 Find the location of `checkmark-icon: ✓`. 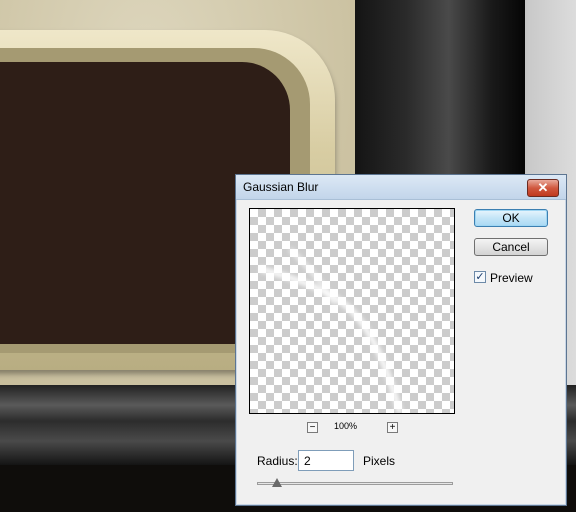

checkmark-icon: ✓ is located at coordinates (480, 277).